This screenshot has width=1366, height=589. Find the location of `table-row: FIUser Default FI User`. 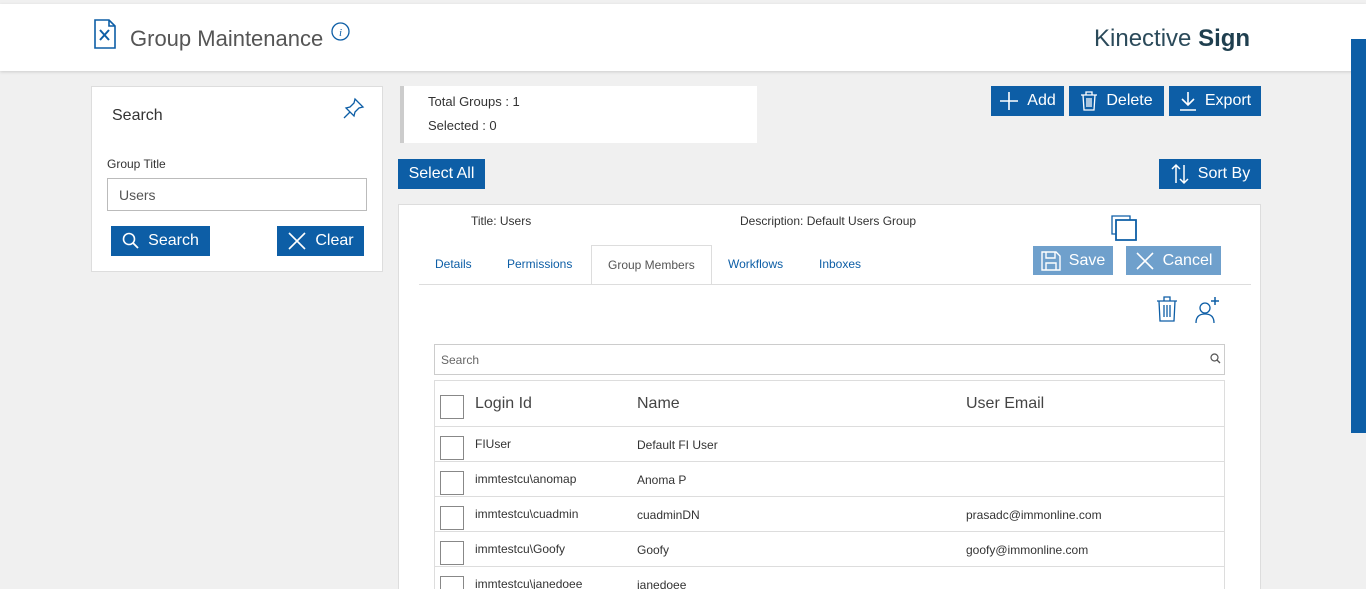

table-row: FIUser Default FI User is located at coordinates (829, 443).